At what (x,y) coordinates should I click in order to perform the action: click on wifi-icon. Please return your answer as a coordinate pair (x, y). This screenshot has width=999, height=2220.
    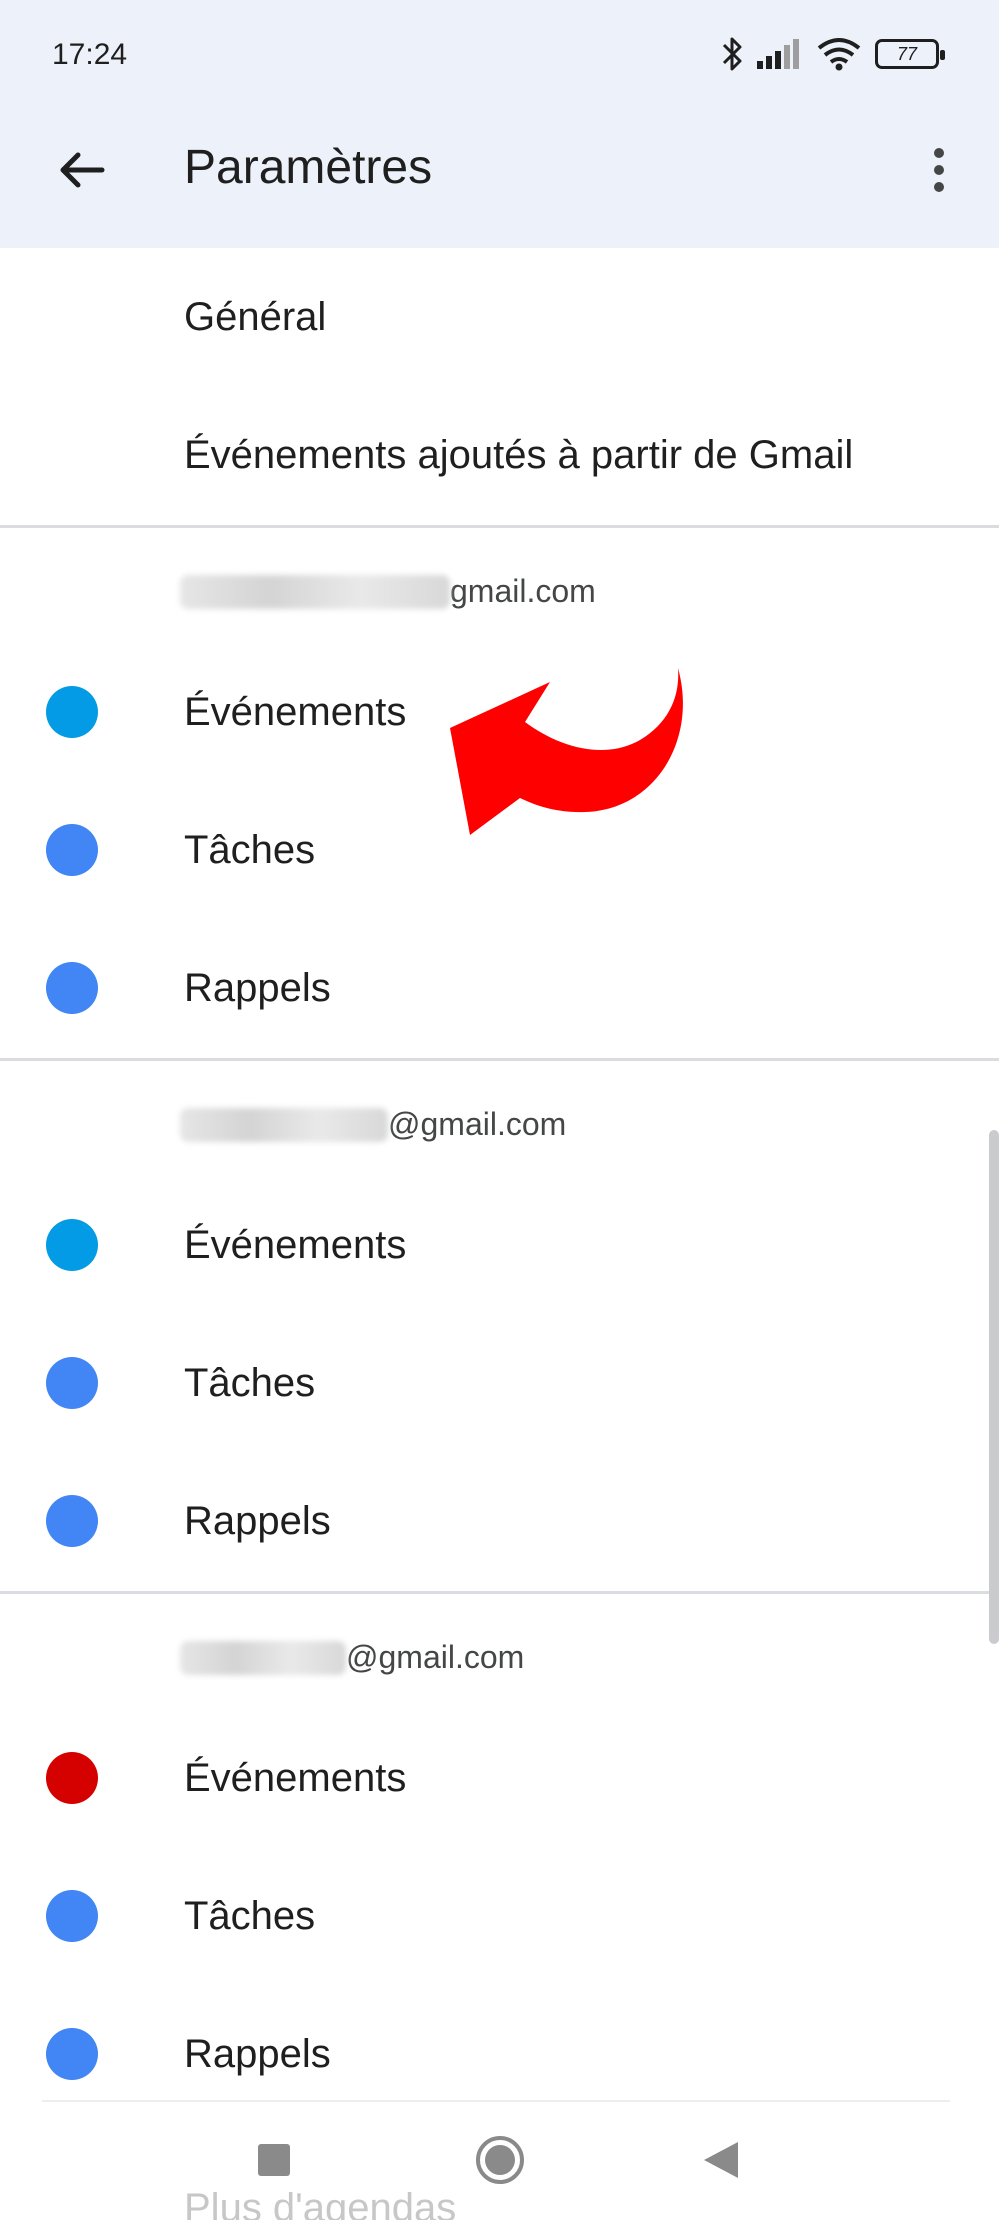
    Looking at the image, I should click on (839, 54).